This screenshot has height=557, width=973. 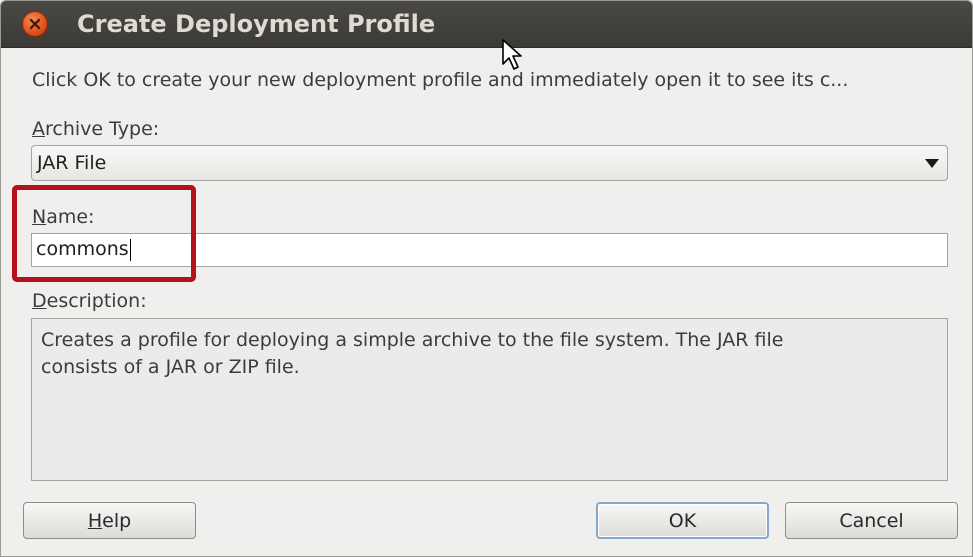 I want to click on close-button, so click(x=35, y=24).